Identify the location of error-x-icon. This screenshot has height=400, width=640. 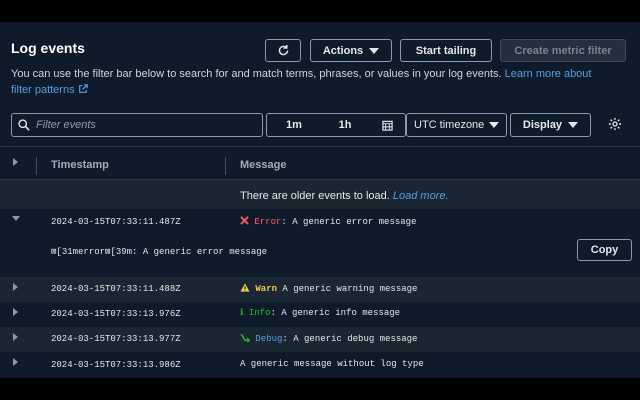
(244, 220).